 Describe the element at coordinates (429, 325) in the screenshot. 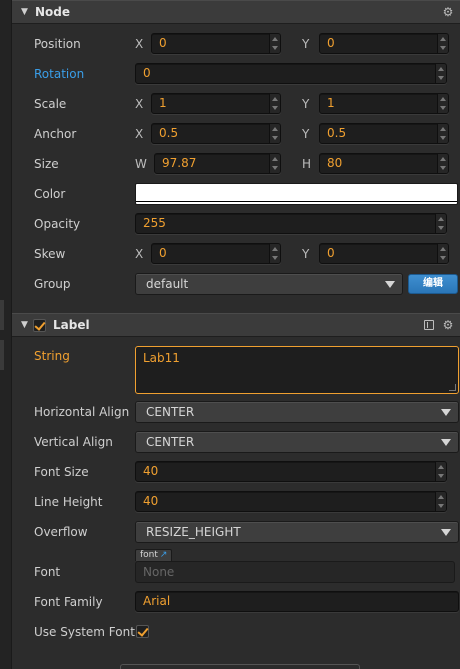

I see `book-icon` at that location.